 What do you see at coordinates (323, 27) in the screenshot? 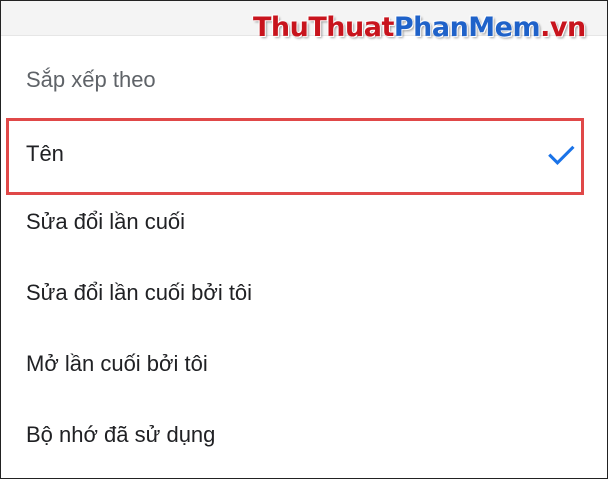
I see `watermark-part-red: ThuThuat` at bounding box center [323, 27].